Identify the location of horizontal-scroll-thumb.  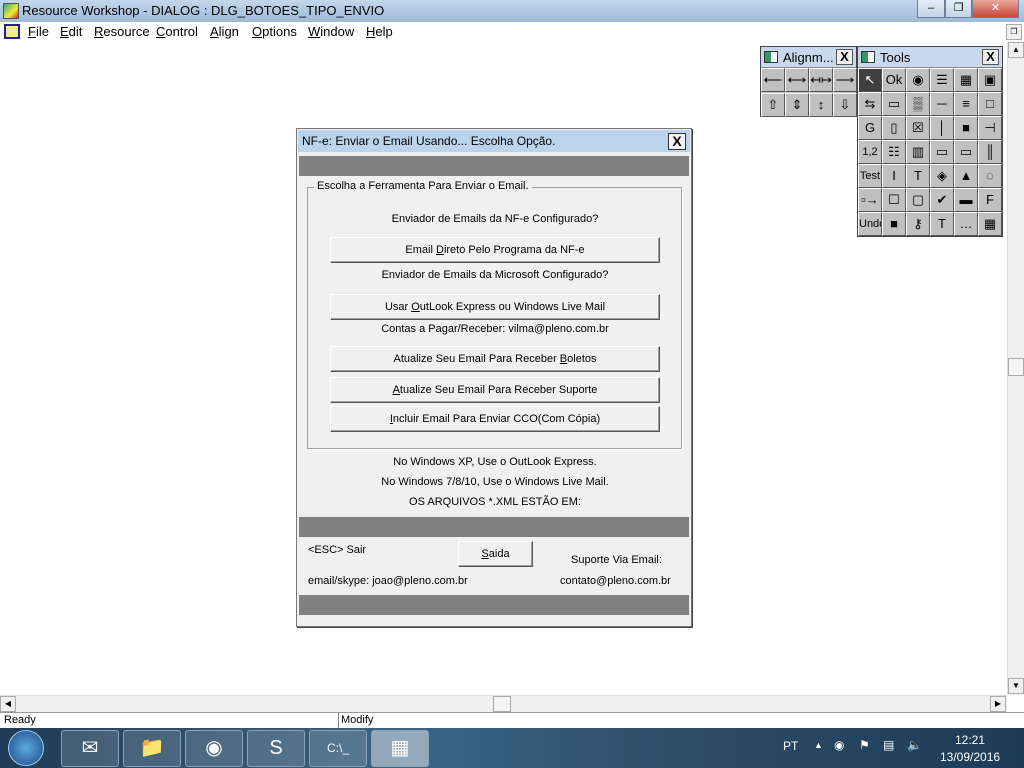
(502, 704).